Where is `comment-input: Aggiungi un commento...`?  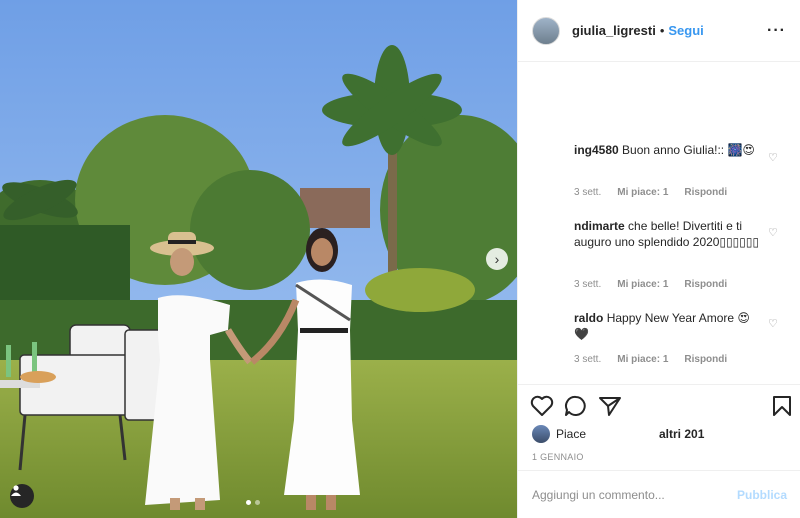 comment-input: Aggiungi un commento... is located at coordinates (598, 495).